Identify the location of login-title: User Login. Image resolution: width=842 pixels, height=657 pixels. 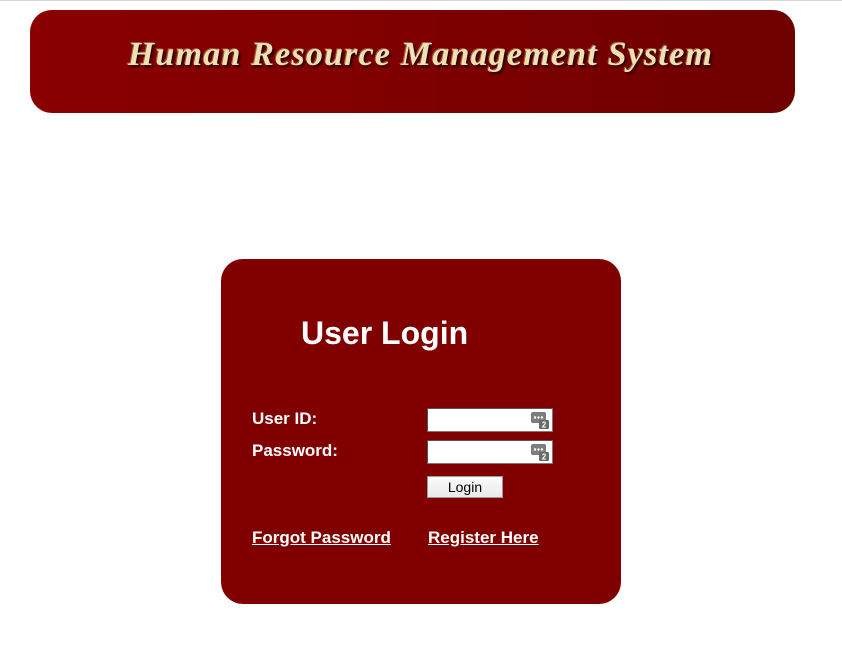
(385, 333).